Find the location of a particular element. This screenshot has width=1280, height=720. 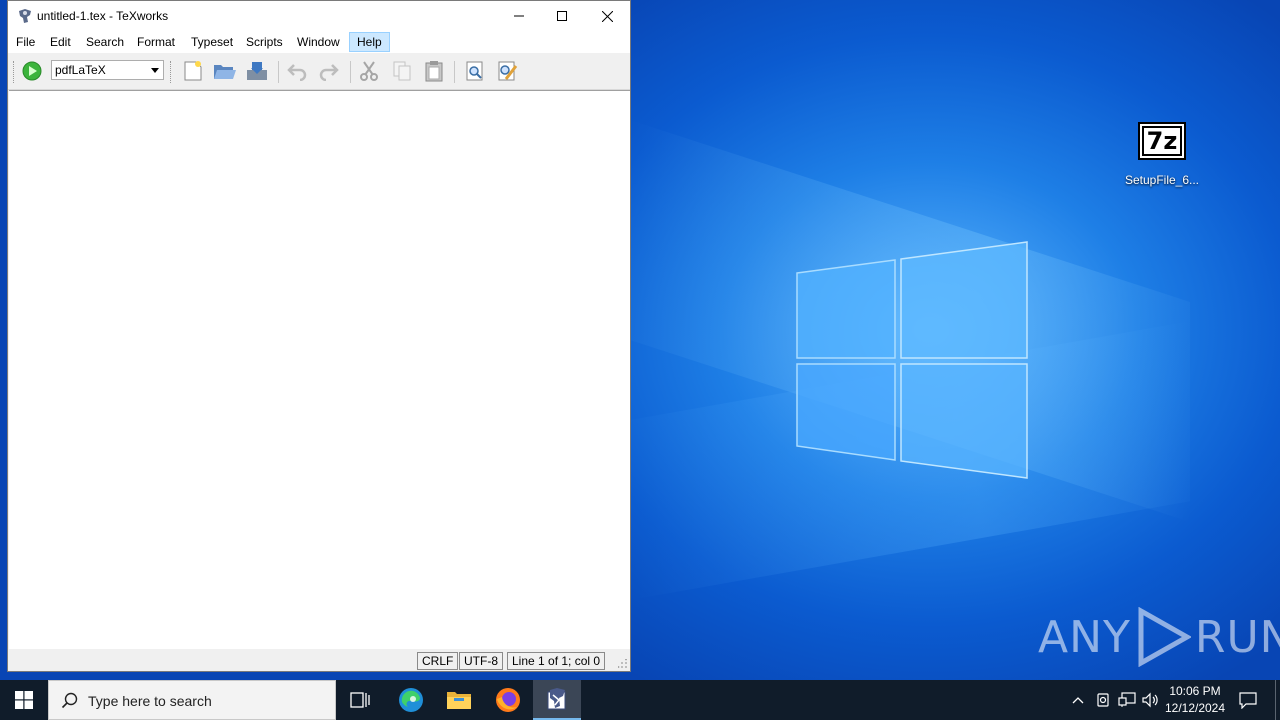

copy-button is located at coordinates (402, 71).